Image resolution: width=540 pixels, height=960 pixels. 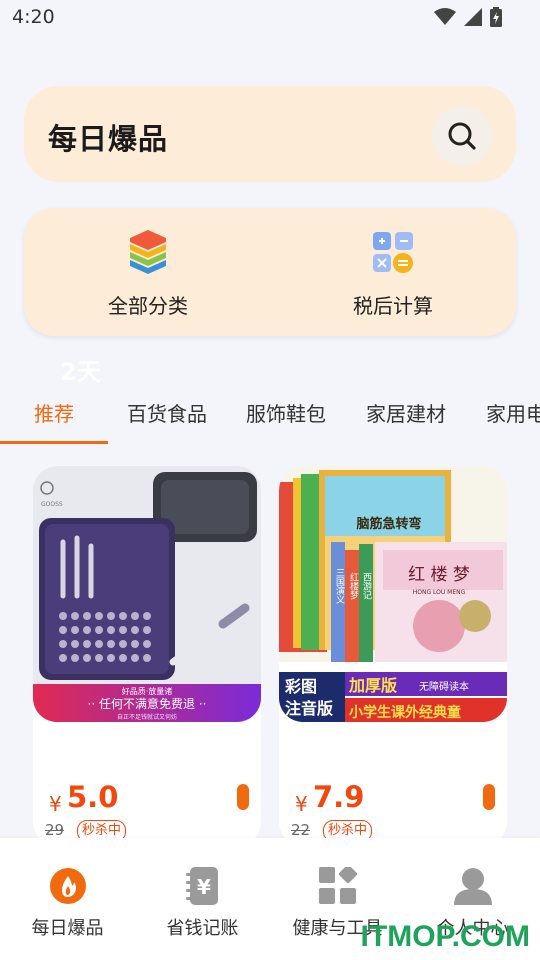 What do you see at coordinates (393, 252) in the screenshot?
I see `calculator-icon` at bounding box center [393, 252].